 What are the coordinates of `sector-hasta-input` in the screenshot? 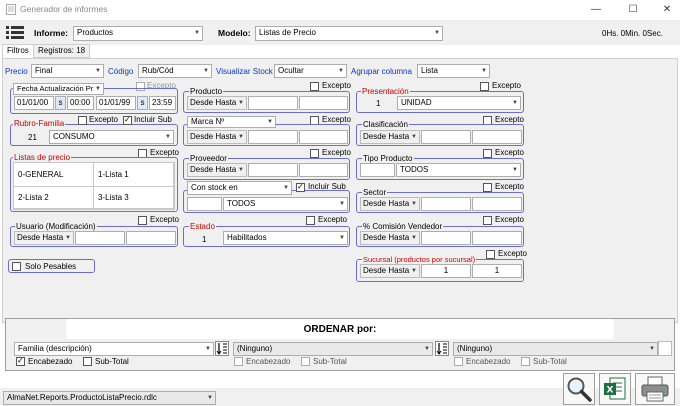 It's located at (497, 204).